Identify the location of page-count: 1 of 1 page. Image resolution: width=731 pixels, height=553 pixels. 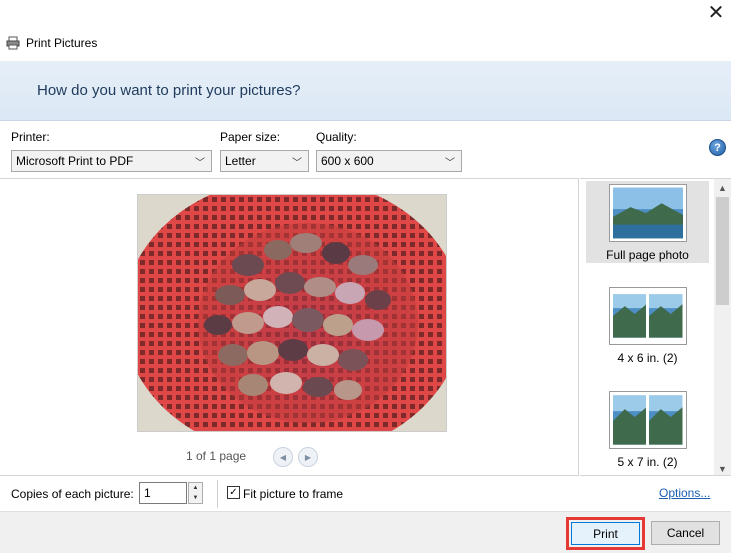
(216, 456).